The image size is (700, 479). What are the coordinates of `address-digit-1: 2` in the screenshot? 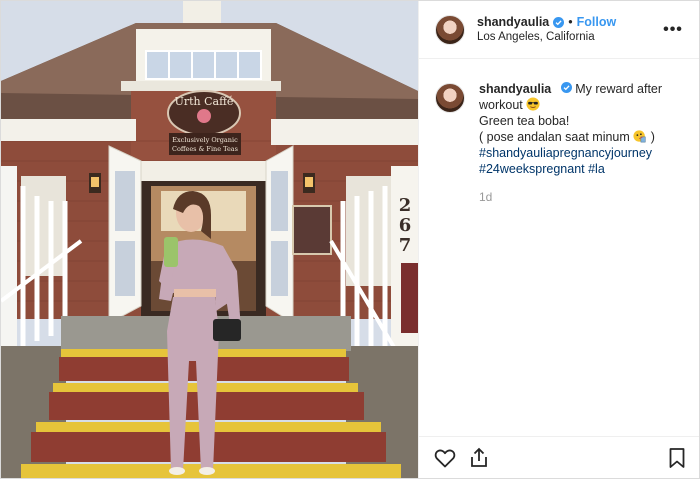 It's located at (405, 205).